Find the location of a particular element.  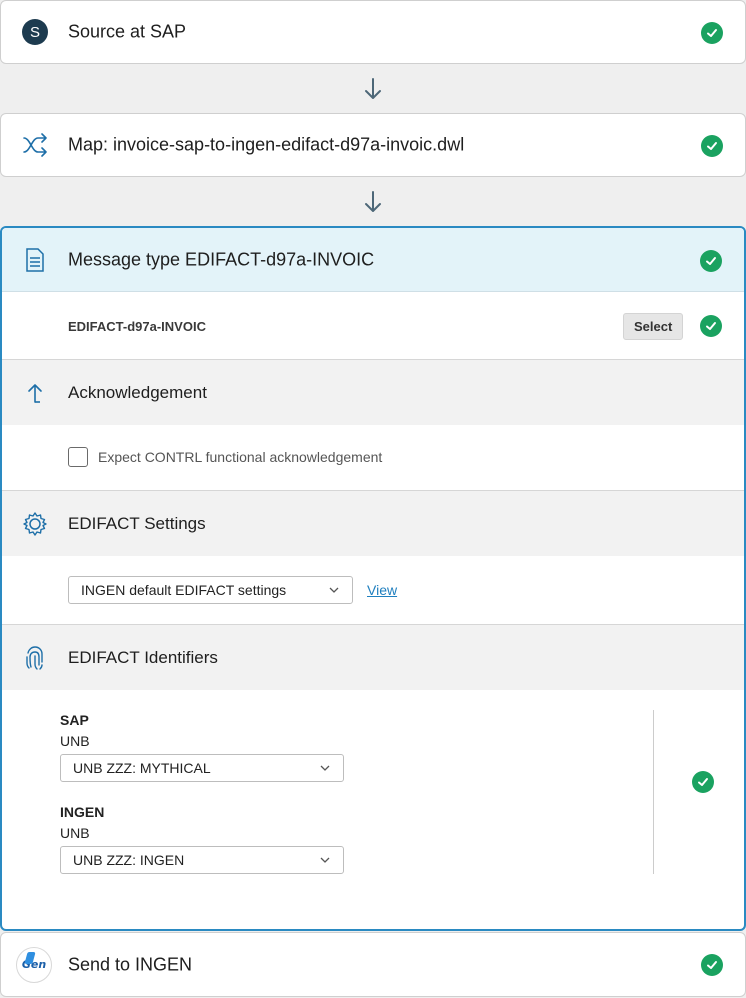

sap-identifier-dropdown: UNB ZZZ: MYTHICAL is located at coordinates (202, 768).